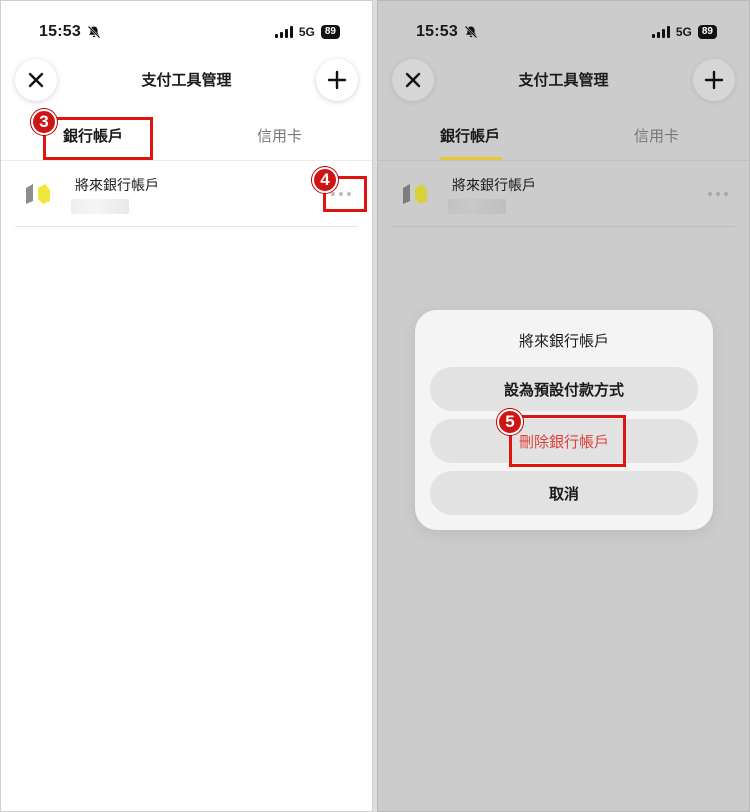 The height and width of the screenshot is (812, 750). I want to click on step-marker-3: 3, so click(44, 122).